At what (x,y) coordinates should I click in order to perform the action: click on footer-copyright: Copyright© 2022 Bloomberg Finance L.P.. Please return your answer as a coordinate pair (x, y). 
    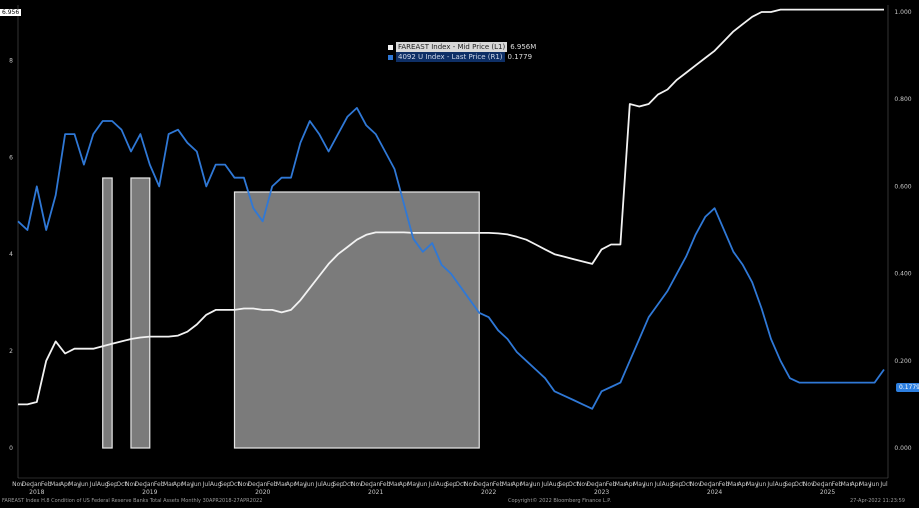
    Looking at the image, I should click on (560, 501).